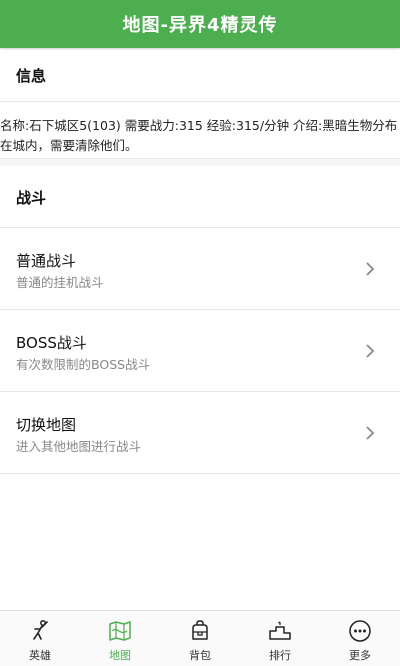  What do you see at coordinates (46, 425) in the screenshot?
I see `list-item-title: 切换地图` at bounding box center [46, 425].